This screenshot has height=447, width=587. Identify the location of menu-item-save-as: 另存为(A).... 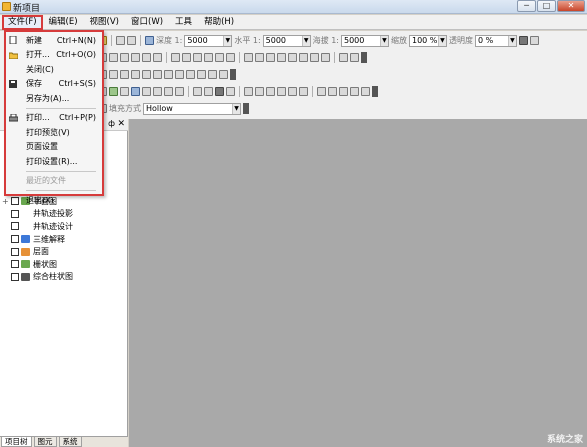
(54, 98).